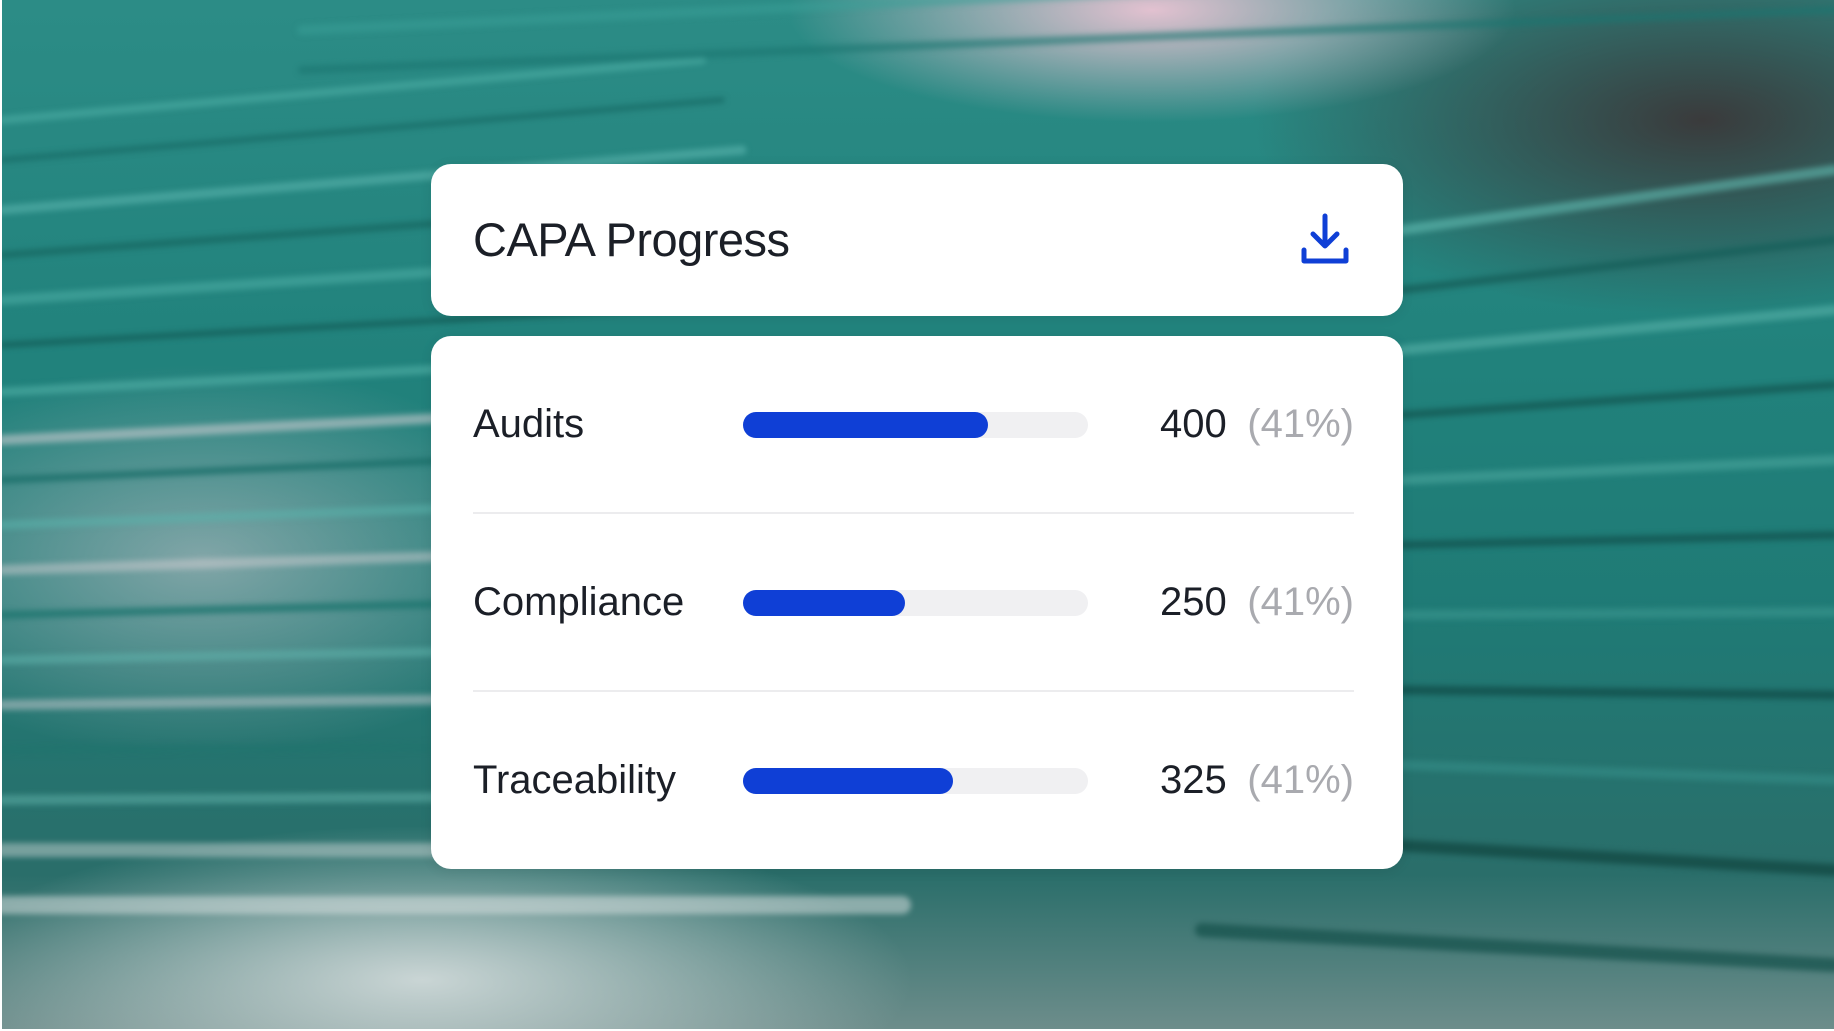 The height and width of the screenshot is (1031, 1834). I want to click on metric-label: Audits, so click(529, 424).